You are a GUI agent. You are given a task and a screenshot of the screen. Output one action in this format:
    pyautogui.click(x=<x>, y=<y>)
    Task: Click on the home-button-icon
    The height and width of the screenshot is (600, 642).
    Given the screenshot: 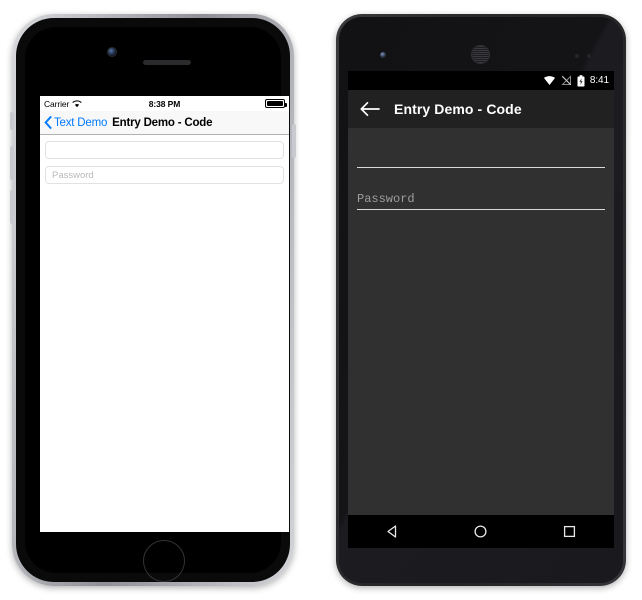 What is the action you would take?
    pyautogui.click(x=164, y=561)
    